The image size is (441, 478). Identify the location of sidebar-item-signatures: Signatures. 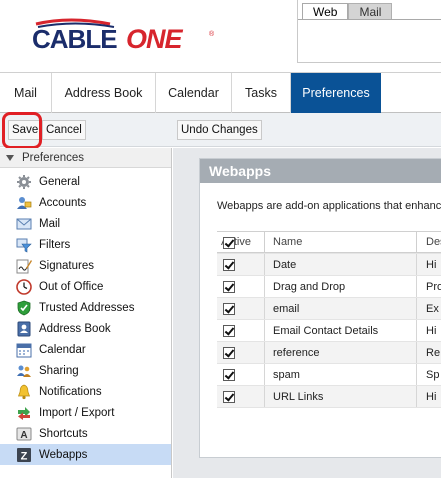
(85, 265).